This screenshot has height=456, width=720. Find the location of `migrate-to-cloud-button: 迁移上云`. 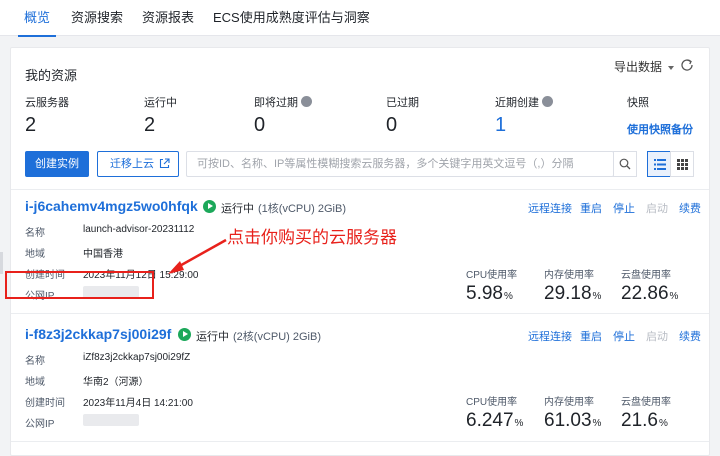

migrate-to-cloud-button: 迁移上云 is located at coordinates (138, 164).